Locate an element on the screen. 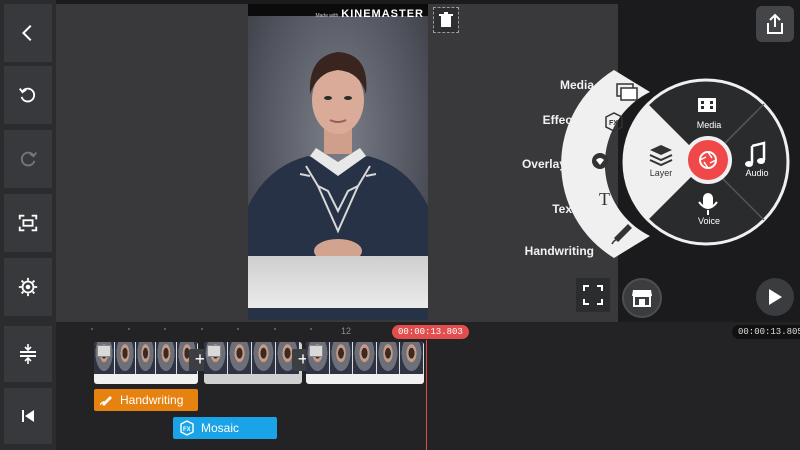 This screenshot has width=800, height=450. ruler-number: 12 is located at coordinates (346, 331).